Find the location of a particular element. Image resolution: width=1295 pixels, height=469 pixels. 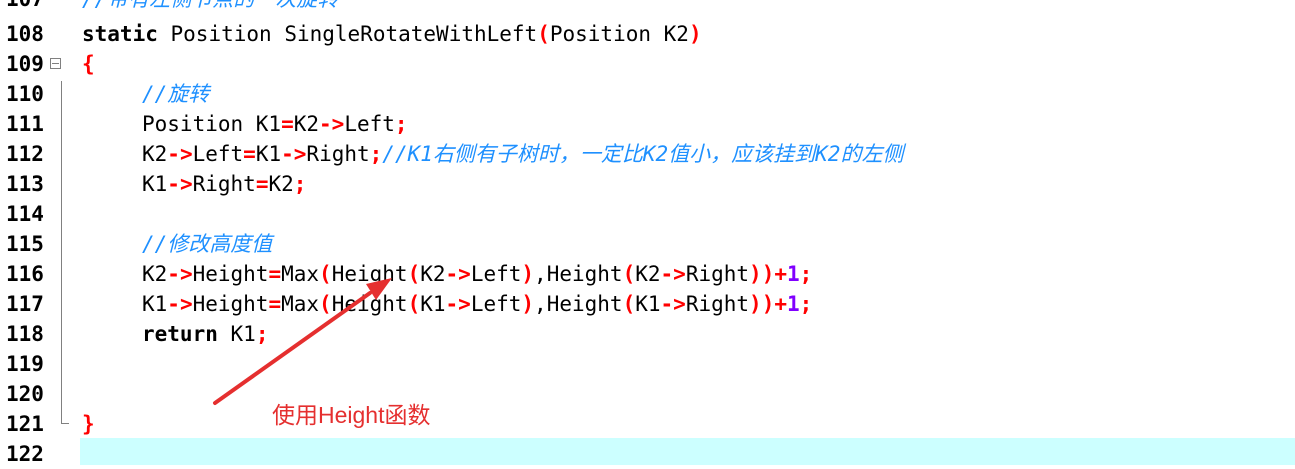

brace: } is located at coordinates (88, 424).